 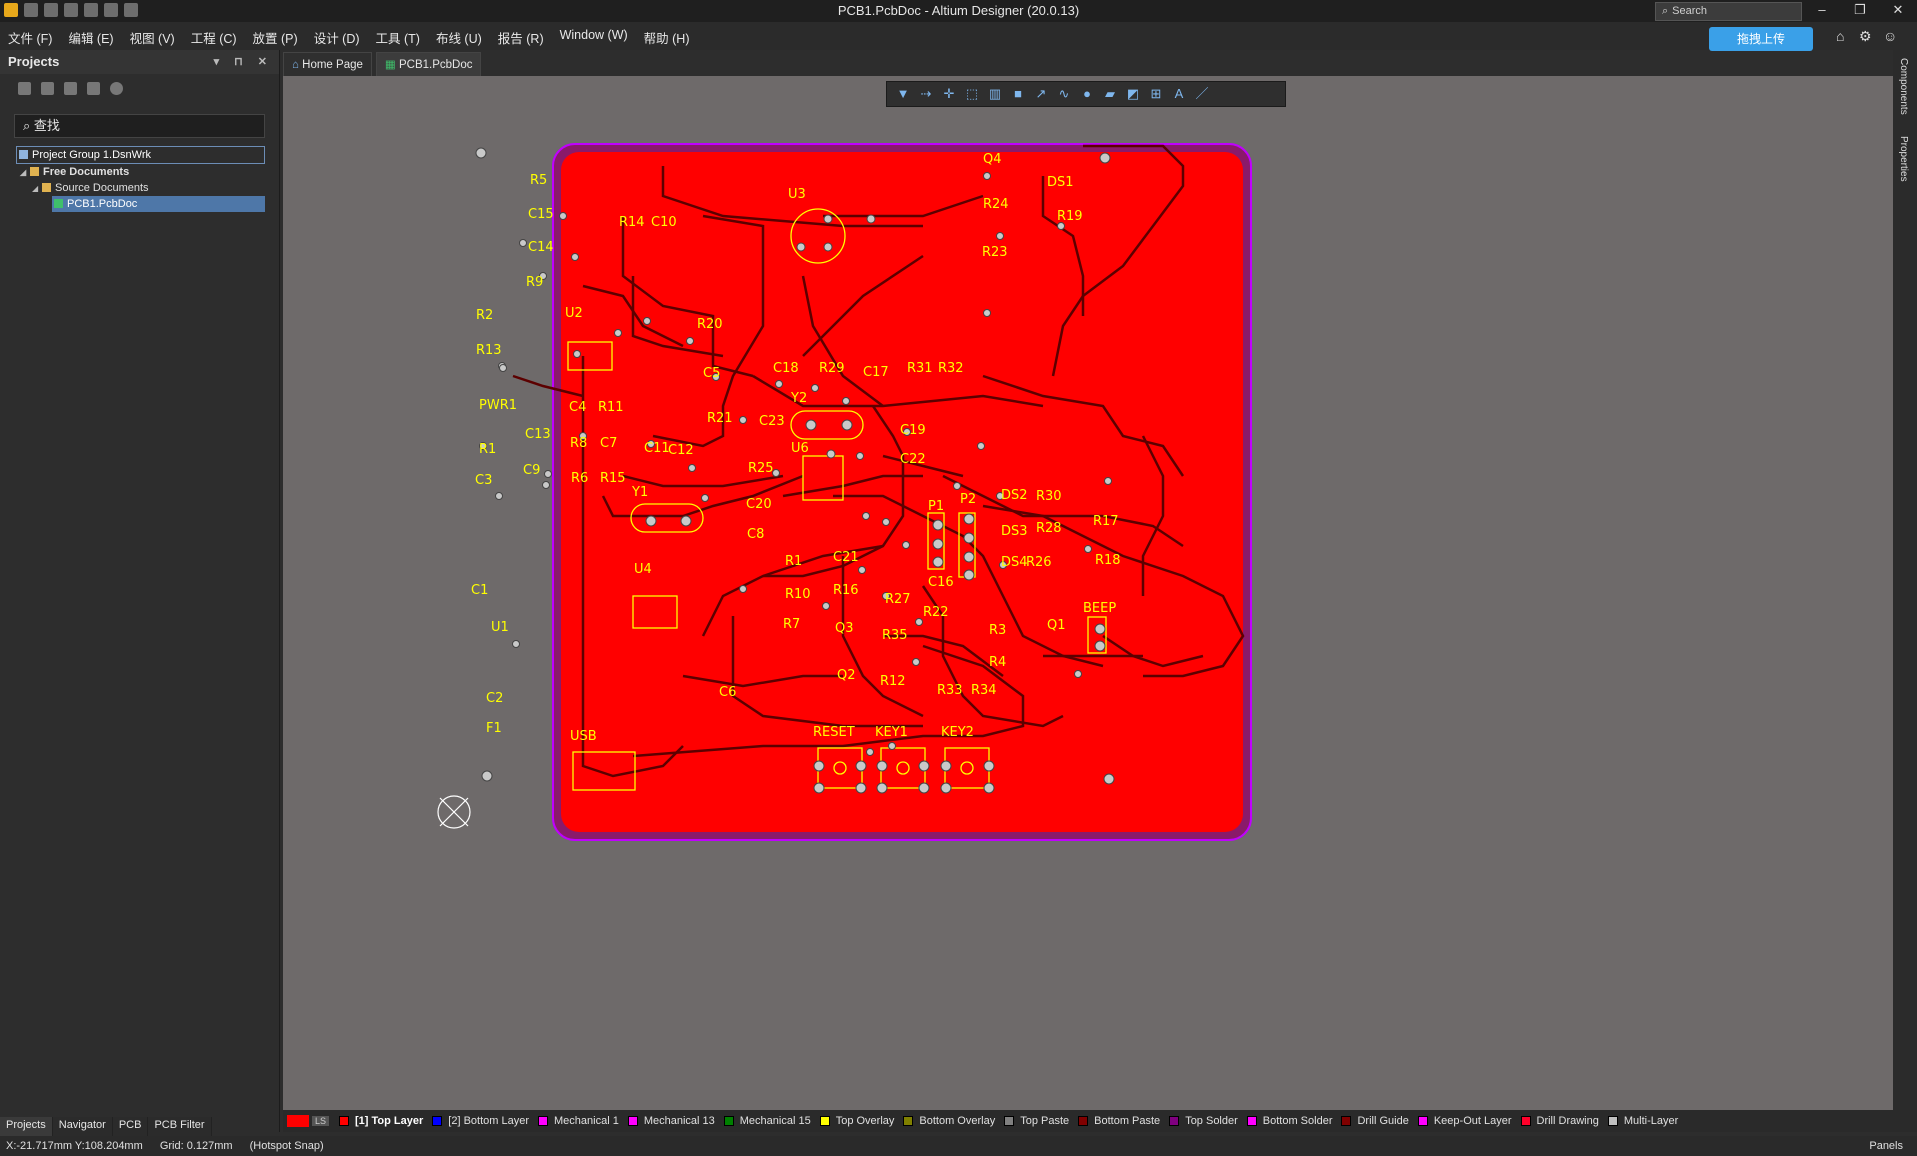 I want to click on layer-tab-label: Bottom Overlay, so click(x=957, y=1121).